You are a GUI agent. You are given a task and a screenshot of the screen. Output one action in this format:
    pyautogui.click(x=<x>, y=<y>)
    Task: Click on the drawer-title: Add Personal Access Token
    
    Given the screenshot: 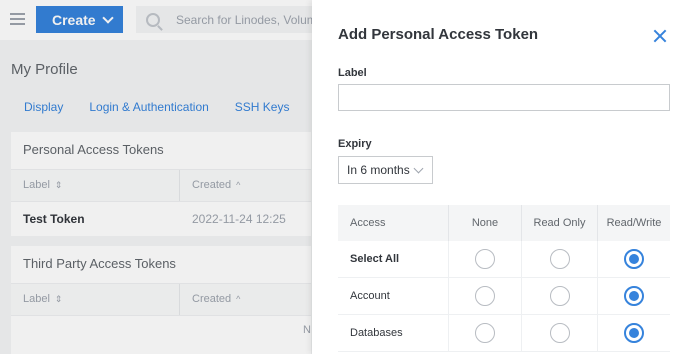 What is the action you would take?
    pyautogui.click(x=438, y=34)
    